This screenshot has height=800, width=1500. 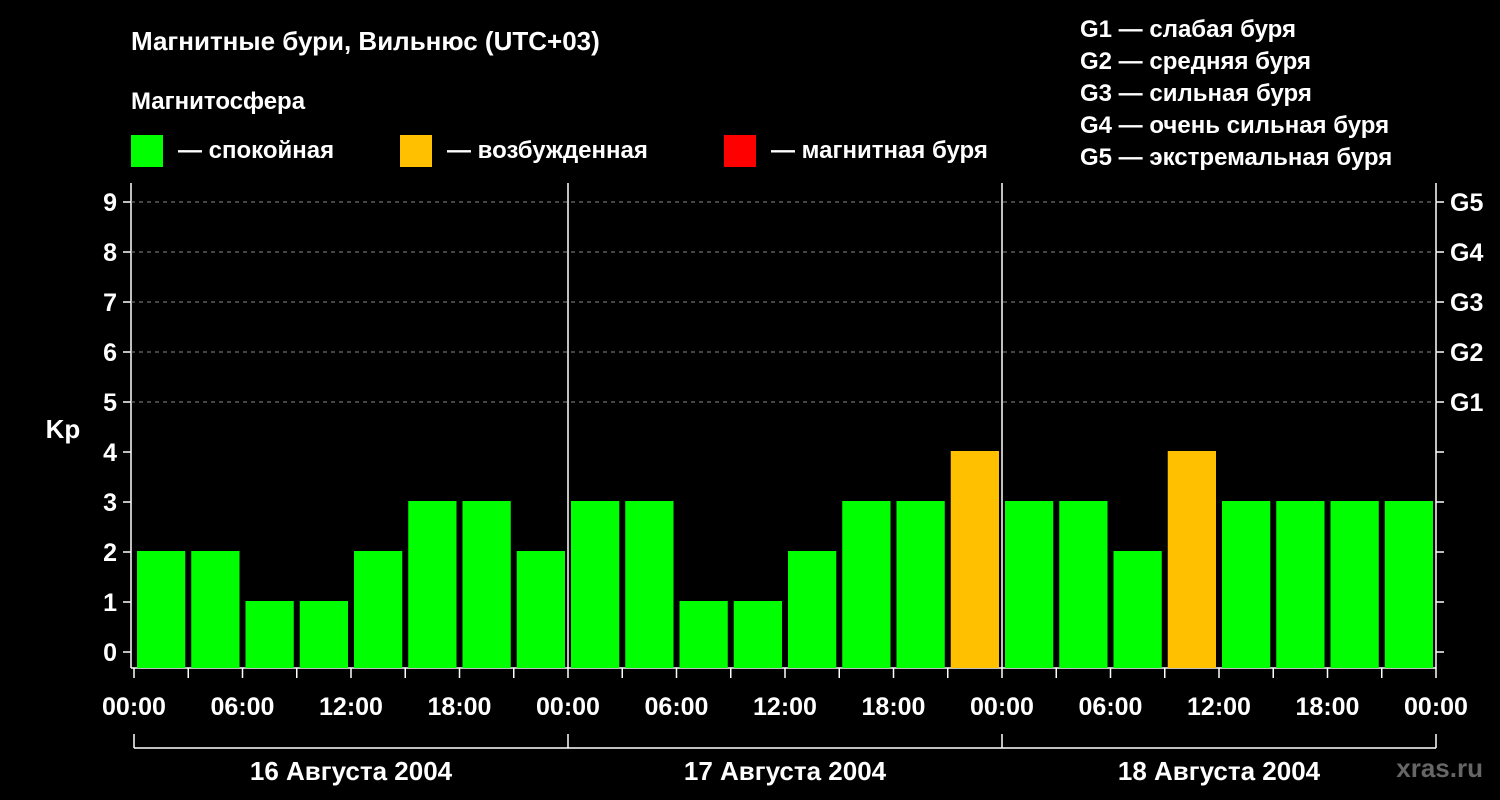 What do you see at coordinates (63, 429) in the screenshot?
I see `y-axis-label: Kp` at bounding box center [63, 429].